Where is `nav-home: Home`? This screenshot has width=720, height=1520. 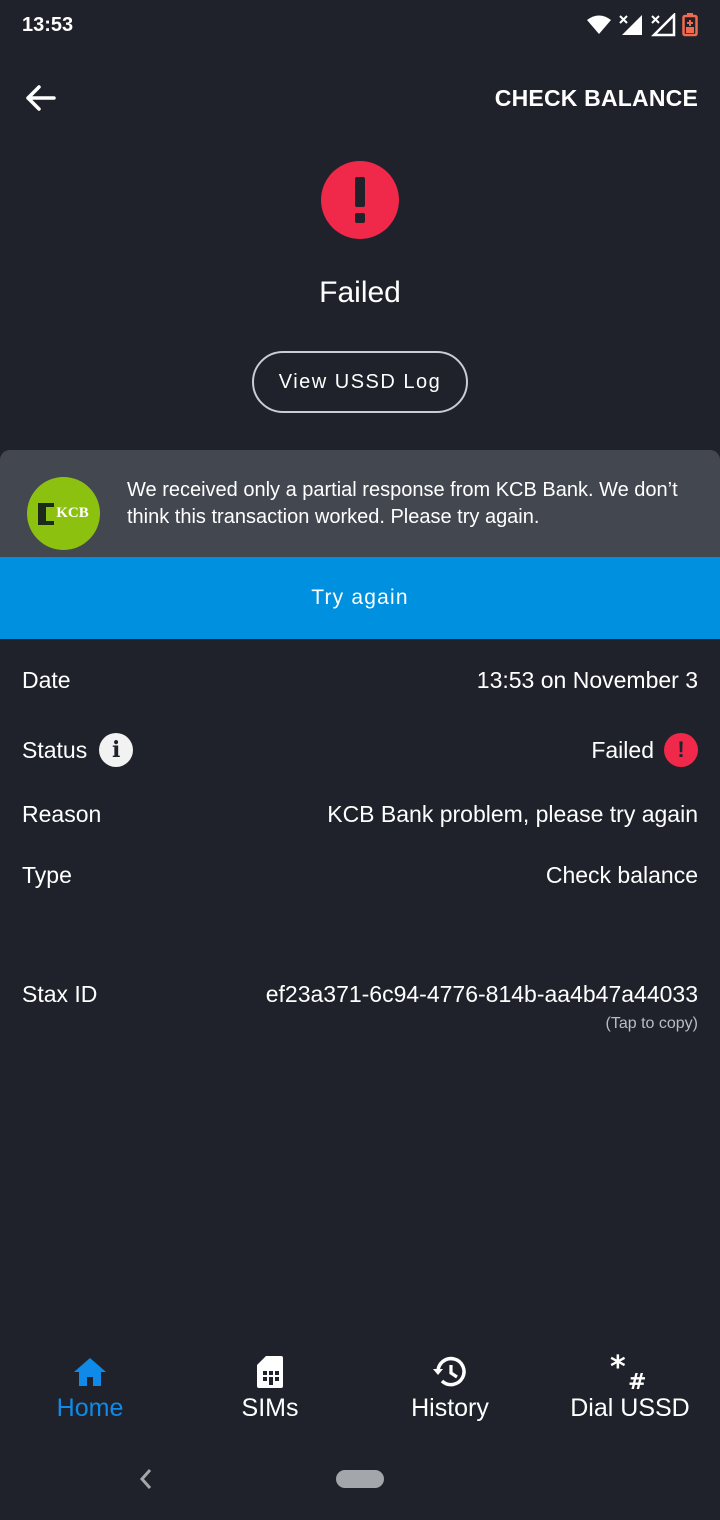
nav-home: Home is located at coordinates (90, 1395).